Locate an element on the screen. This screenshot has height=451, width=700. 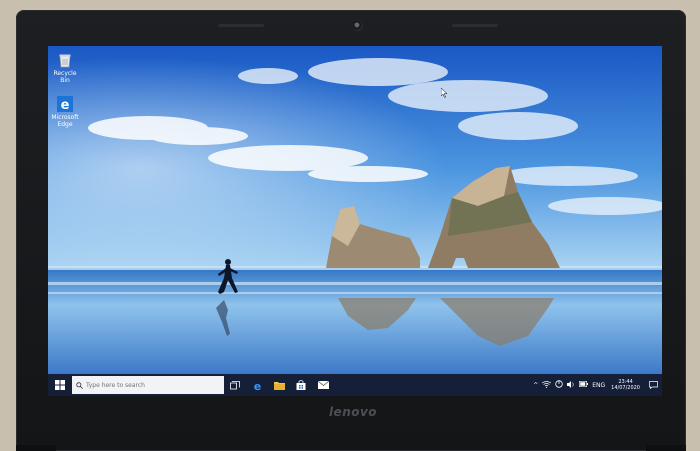
taskbar: e ^ is located at coordinates (355, 385).